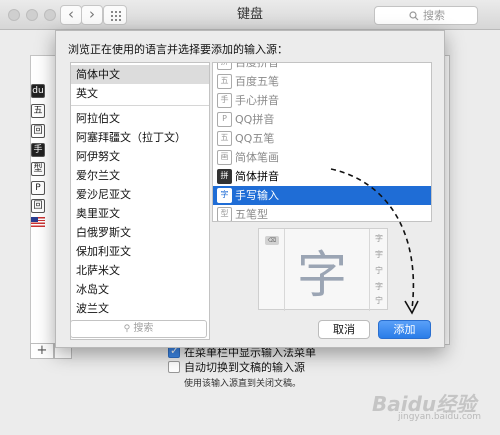 The width and height of the screenshot is (500, 435). I want to click on wubixing-icon: 型, so click(224, 214).